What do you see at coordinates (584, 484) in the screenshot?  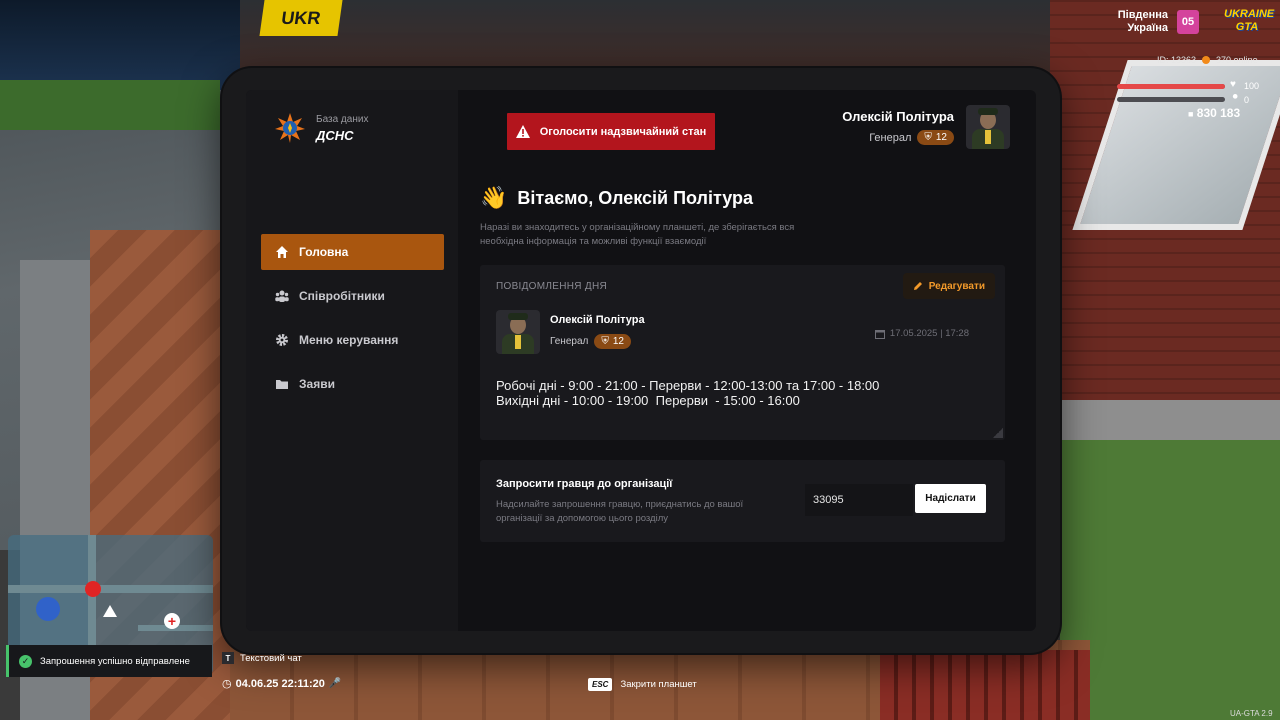 I see `invite-title: Запросити гравця до організації` at bounding box center [584, 484].